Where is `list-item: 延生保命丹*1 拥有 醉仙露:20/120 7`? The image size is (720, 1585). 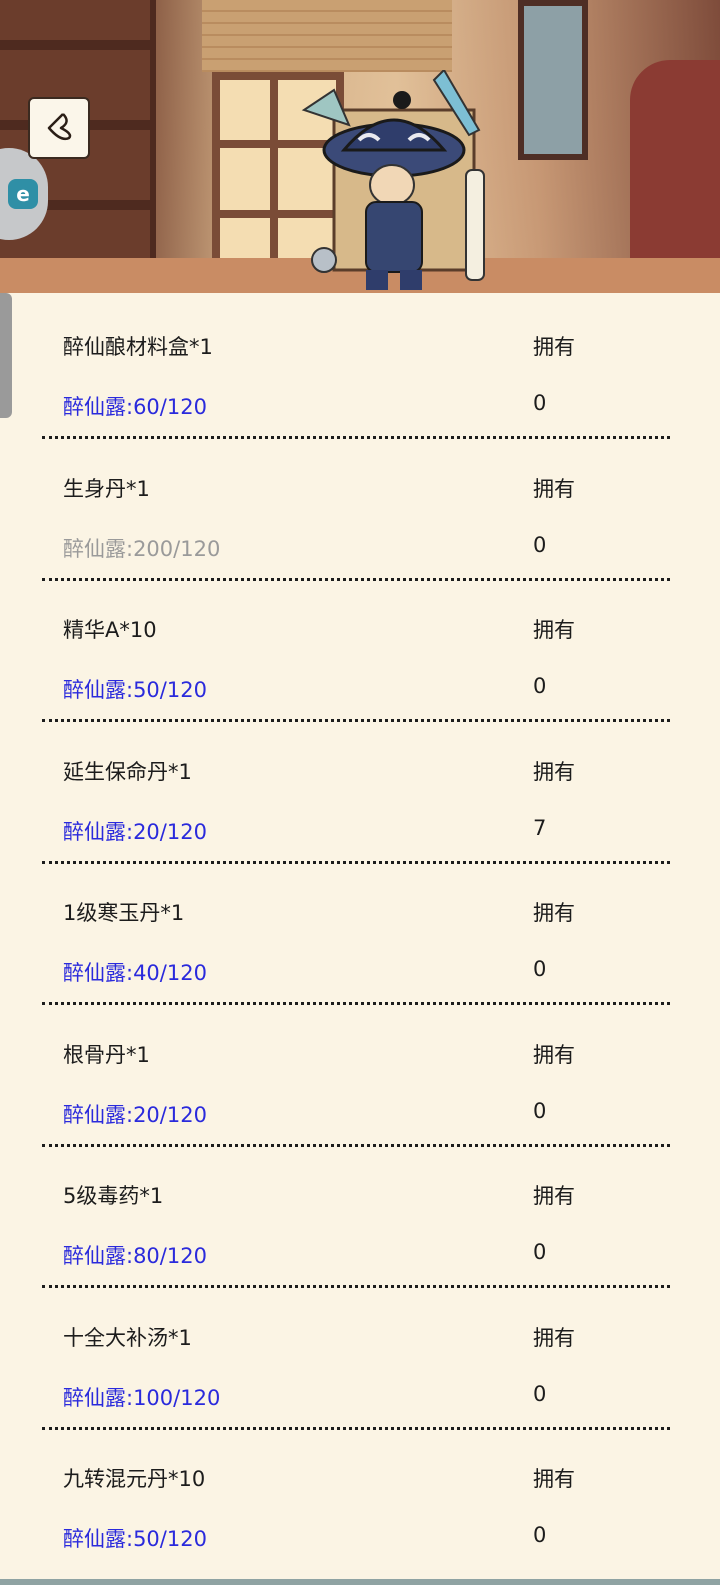
list-item: 延生保命丹*1 拥有 醉仙露:20/120 7 is located at coordinates (360, 791).